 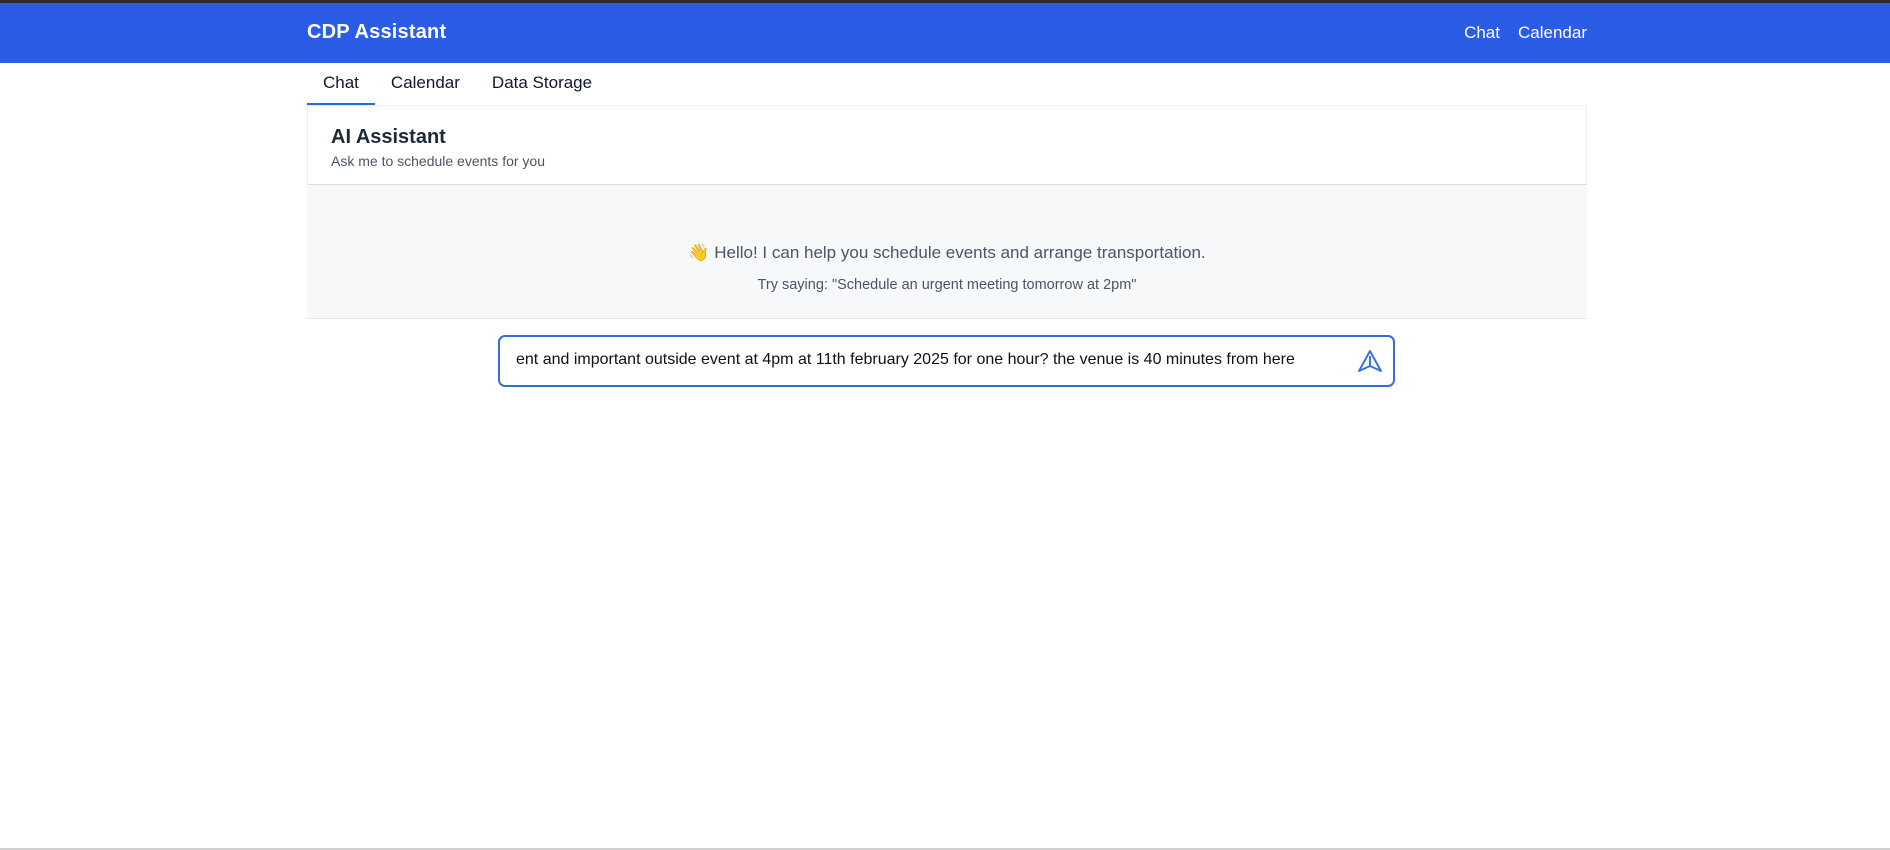 What do you see at coordinates (377, 32) in the screenshot?
I see `brand-title: CDP Assistant` at bounding box center [377, 32].